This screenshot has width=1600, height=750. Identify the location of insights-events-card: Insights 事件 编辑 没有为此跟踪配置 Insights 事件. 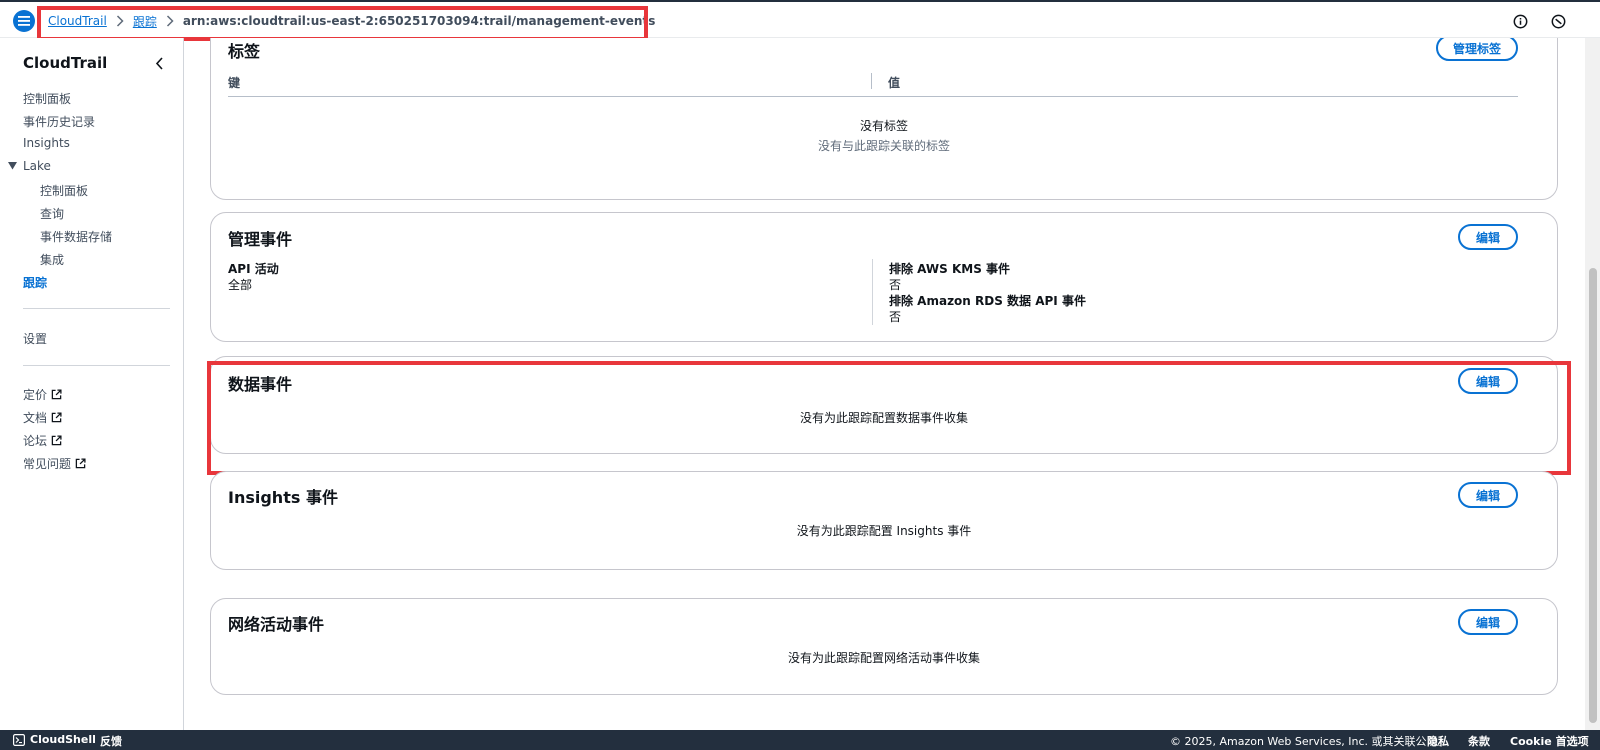
(884, 520).